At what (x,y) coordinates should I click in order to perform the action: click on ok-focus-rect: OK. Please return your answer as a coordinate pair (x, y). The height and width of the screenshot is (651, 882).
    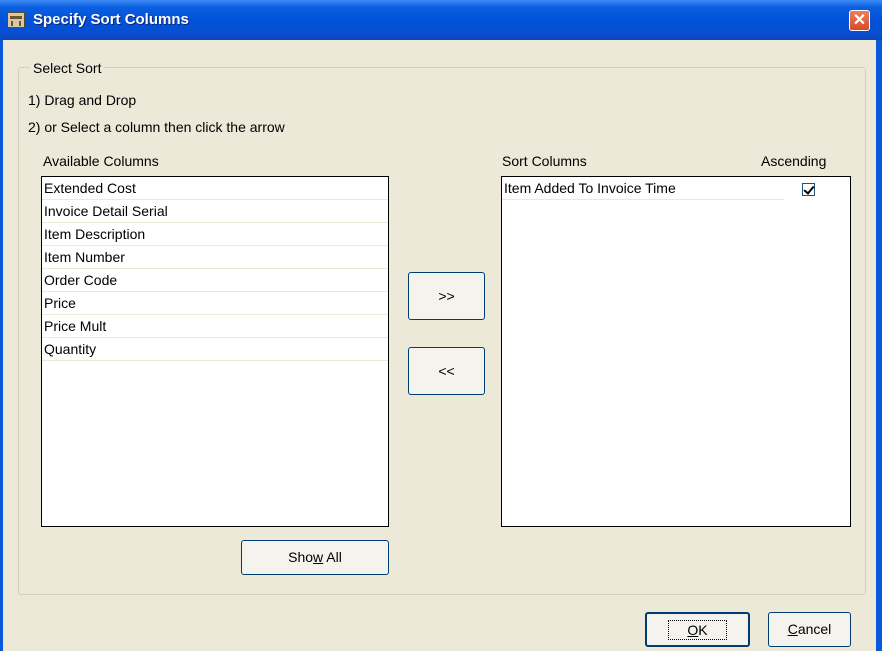
    Looking at the image, I should click on (697, 630).